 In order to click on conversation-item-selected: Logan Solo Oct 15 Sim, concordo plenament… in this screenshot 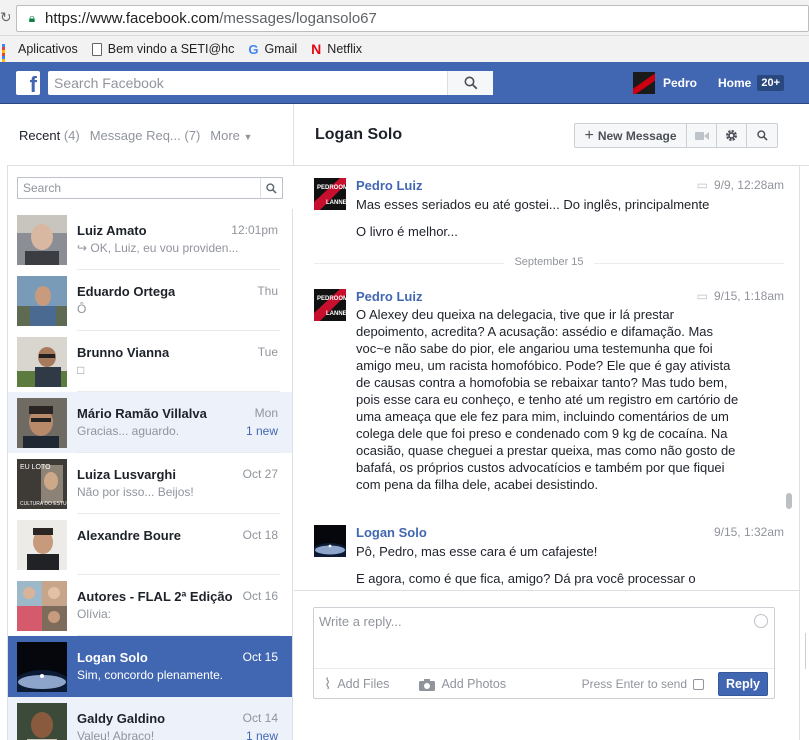, I will do `click(150, 666)`.